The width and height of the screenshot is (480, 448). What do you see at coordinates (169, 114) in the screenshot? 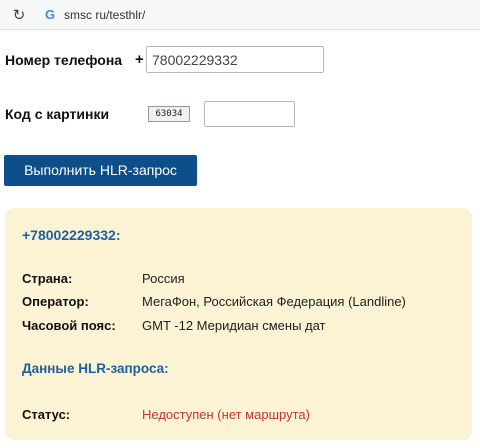
I see `captcha-image: 63034` at bounding box center [169, 114].